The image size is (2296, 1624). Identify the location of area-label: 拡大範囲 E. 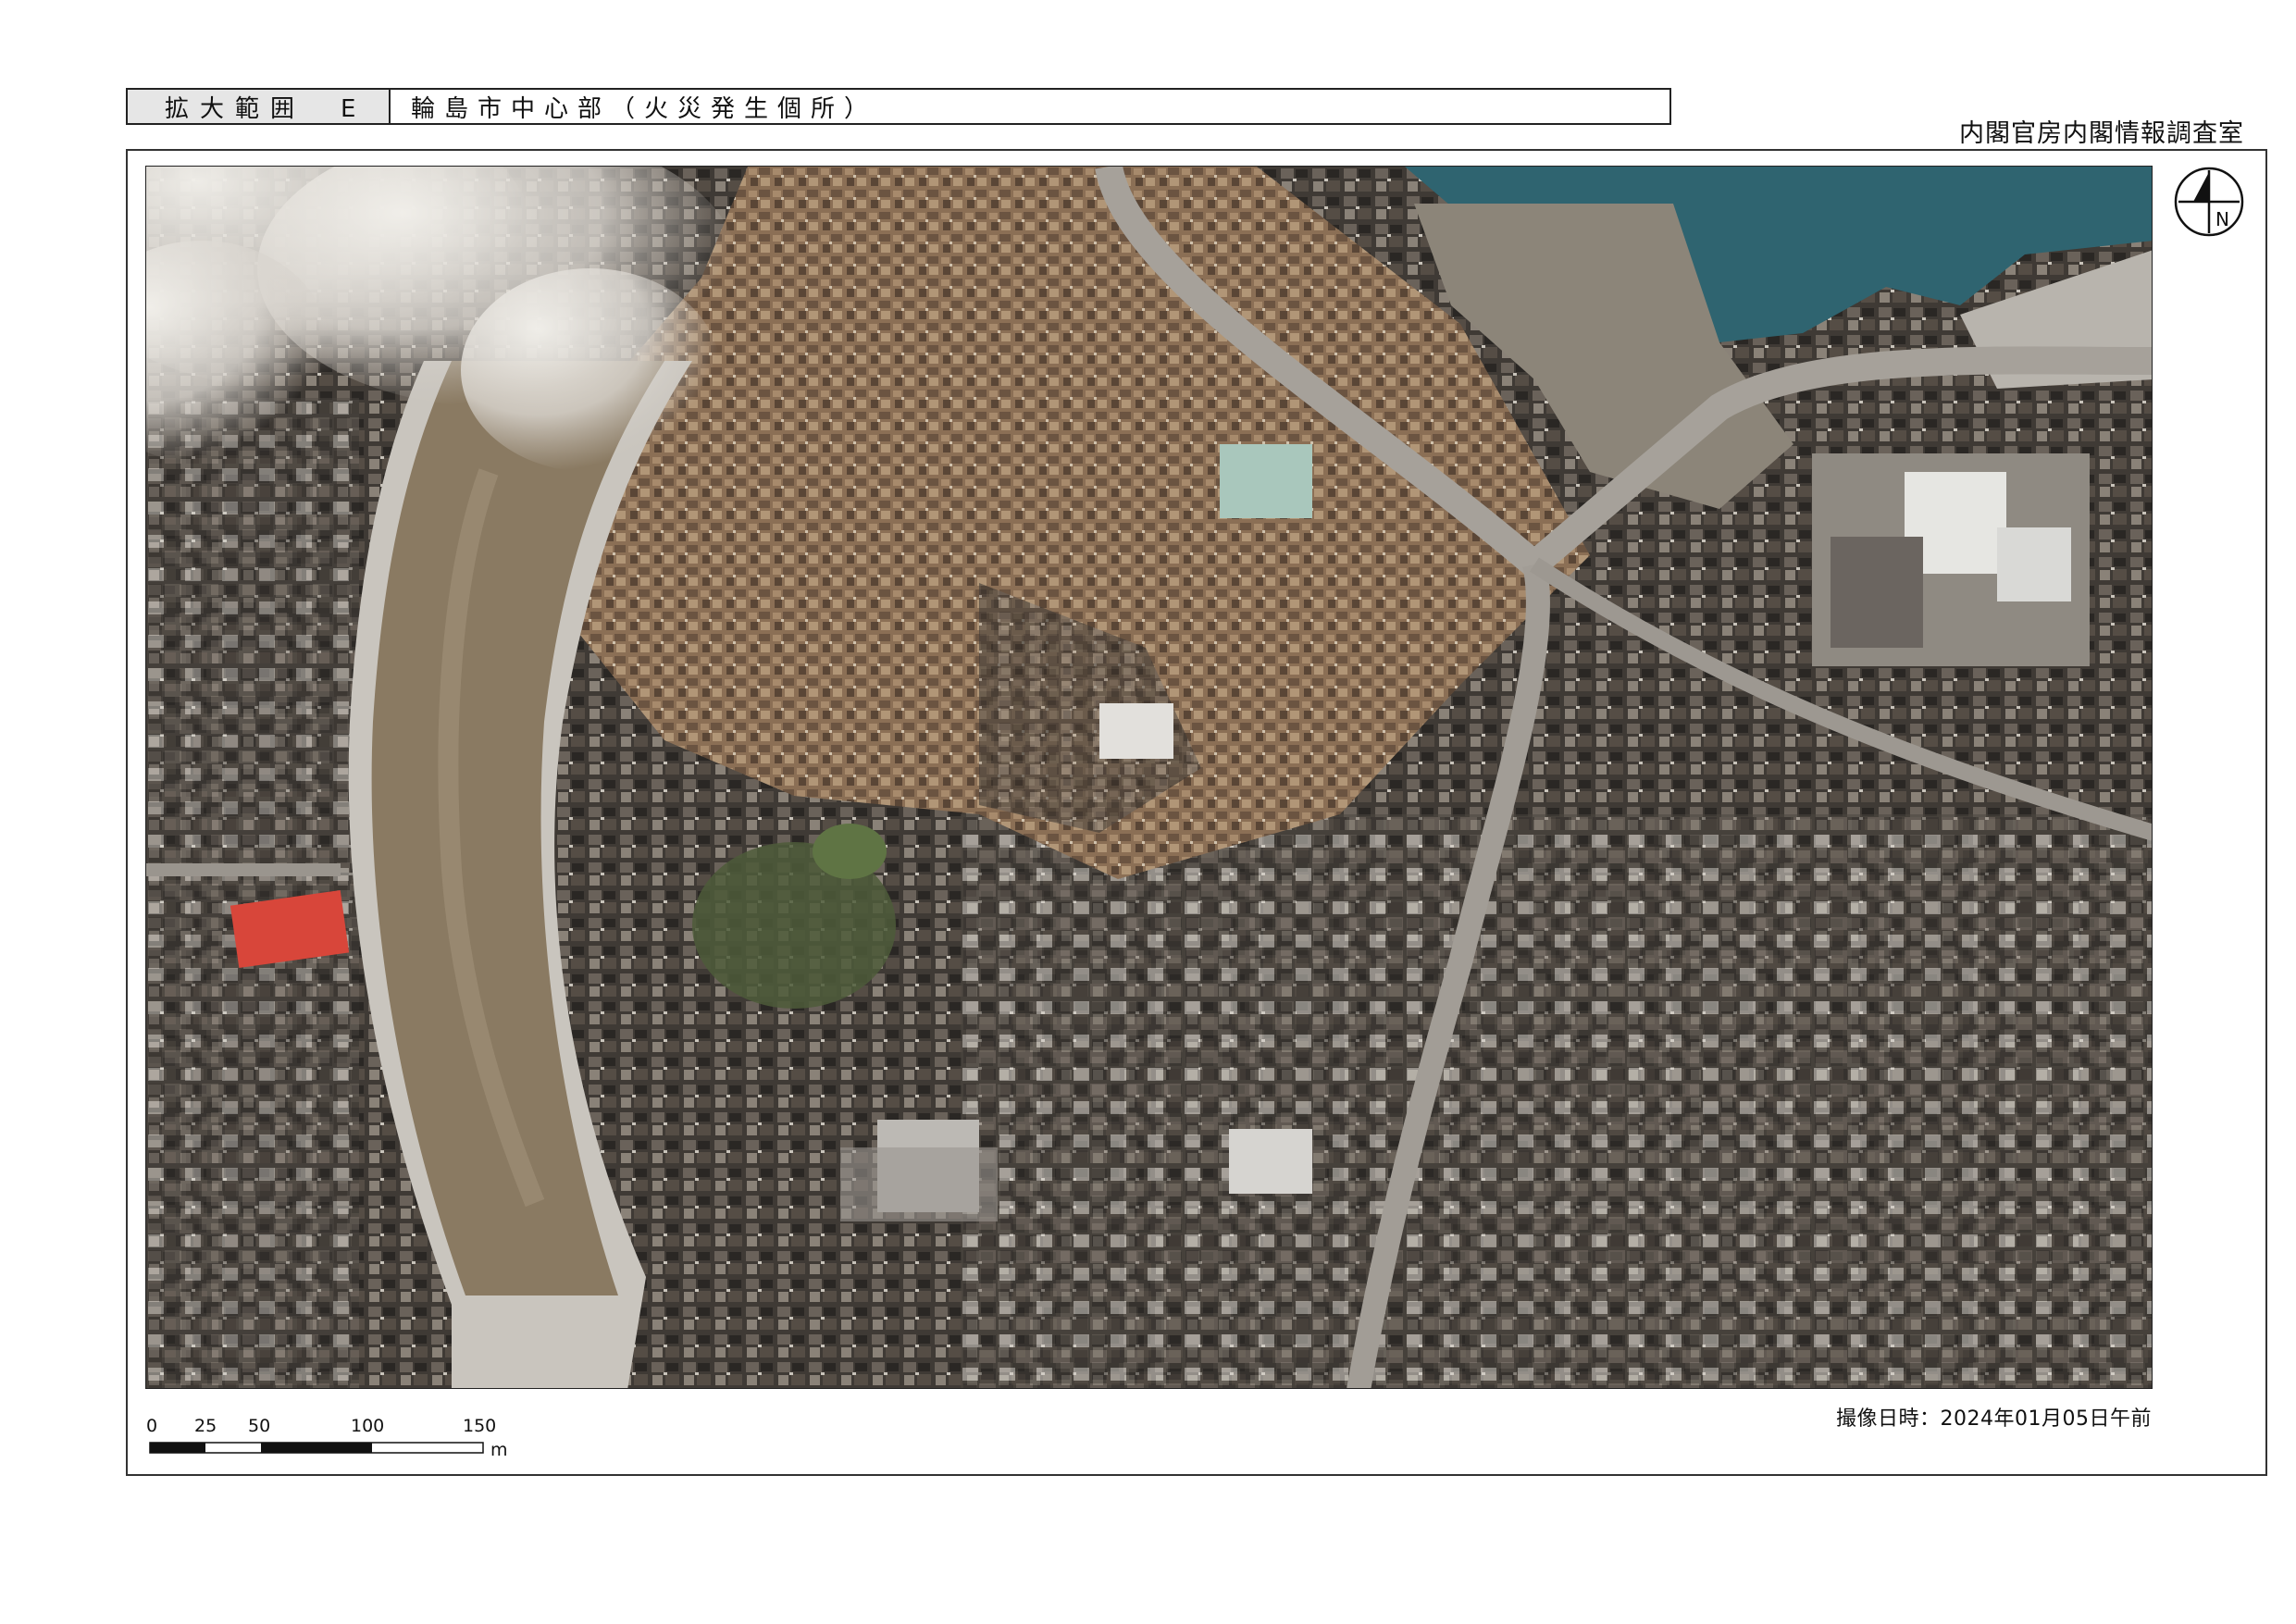
(260, 106).